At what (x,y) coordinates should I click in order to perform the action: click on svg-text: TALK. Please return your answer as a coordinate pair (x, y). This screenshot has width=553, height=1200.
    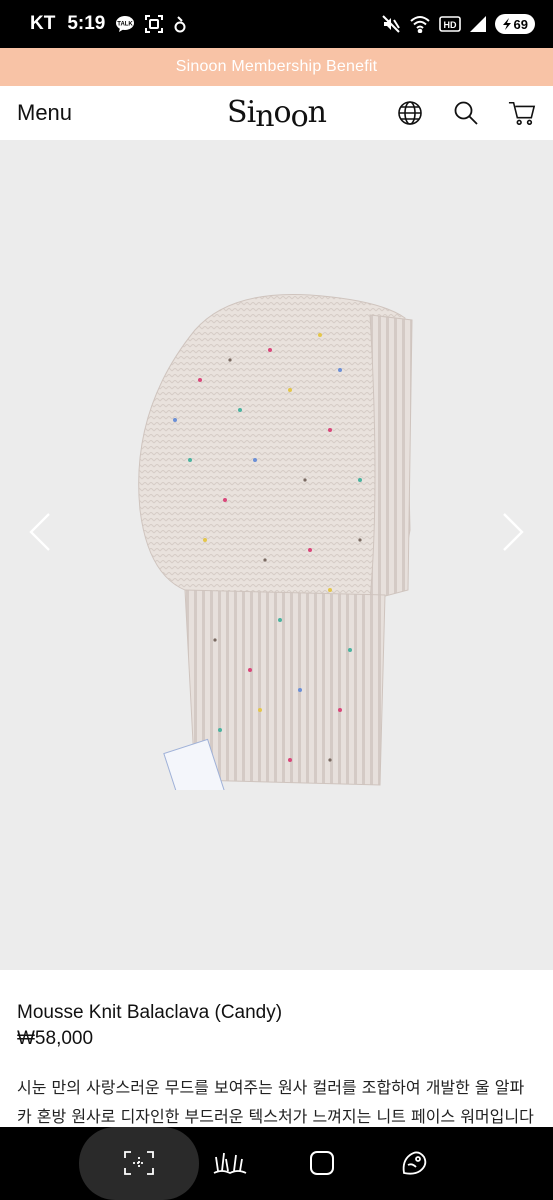
    Looking at the image, I should click on (126, 25).